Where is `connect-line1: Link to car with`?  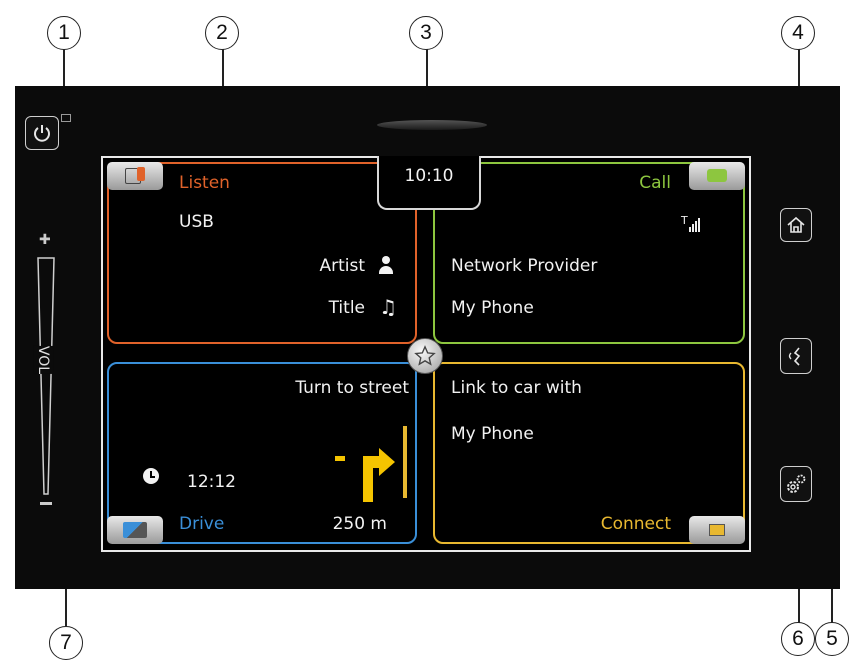
connect-line1: Link to car with is located at coordinates (516, 388).